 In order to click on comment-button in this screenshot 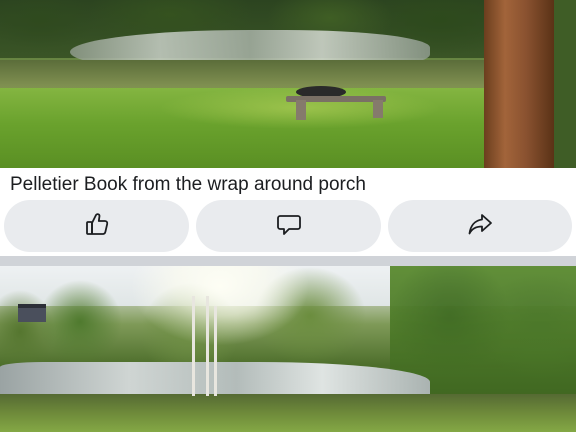, I will do `click(288, 226)`.